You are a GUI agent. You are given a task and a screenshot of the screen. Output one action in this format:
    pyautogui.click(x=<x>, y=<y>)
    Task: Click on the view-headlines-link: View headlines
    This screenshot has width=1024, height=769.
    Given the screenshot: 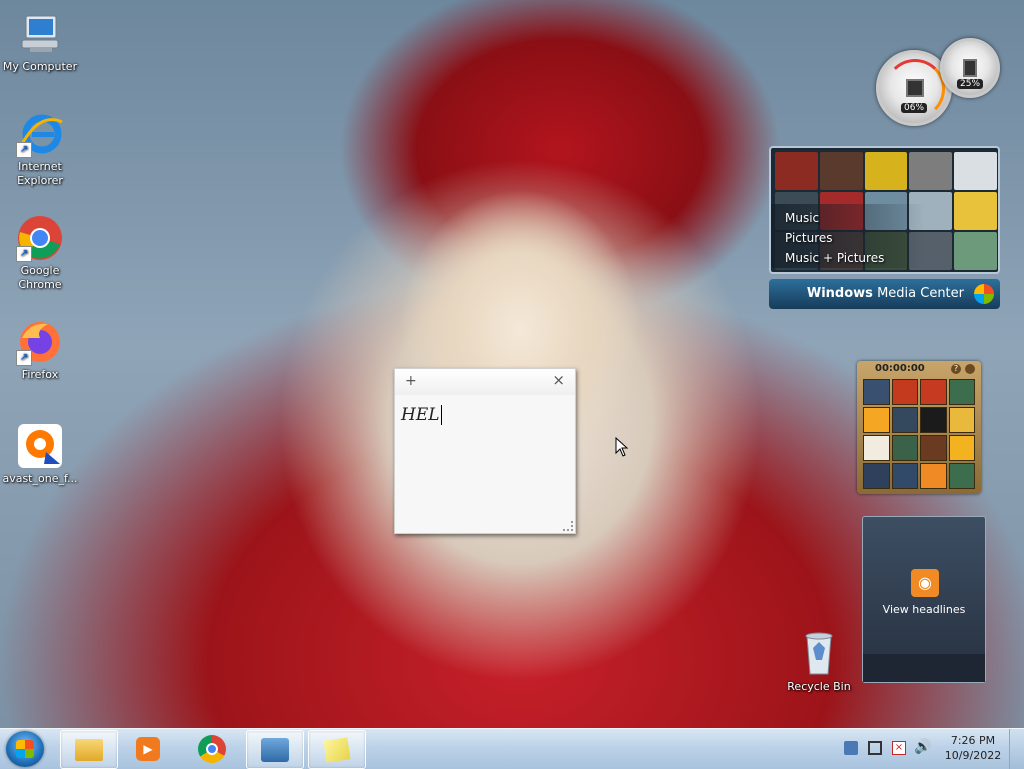 What is the action you would take?
    pyautogui.click(x=924, y=609)
    